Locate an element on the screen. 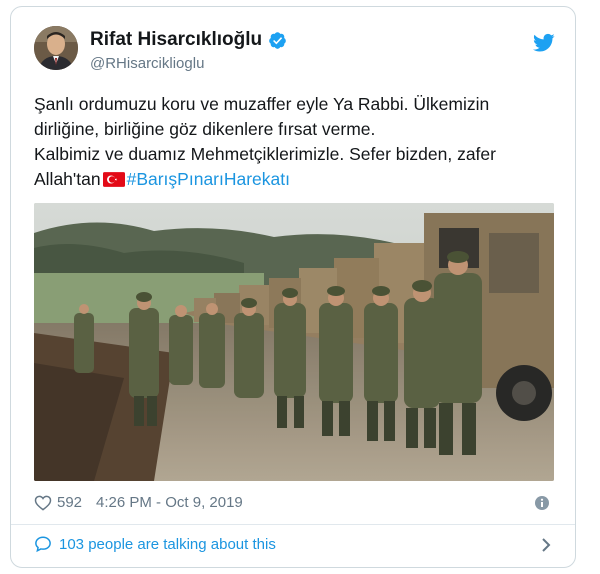 The width and height of the screenshot is (600, 574). divider is located at coordinates (293, 524).